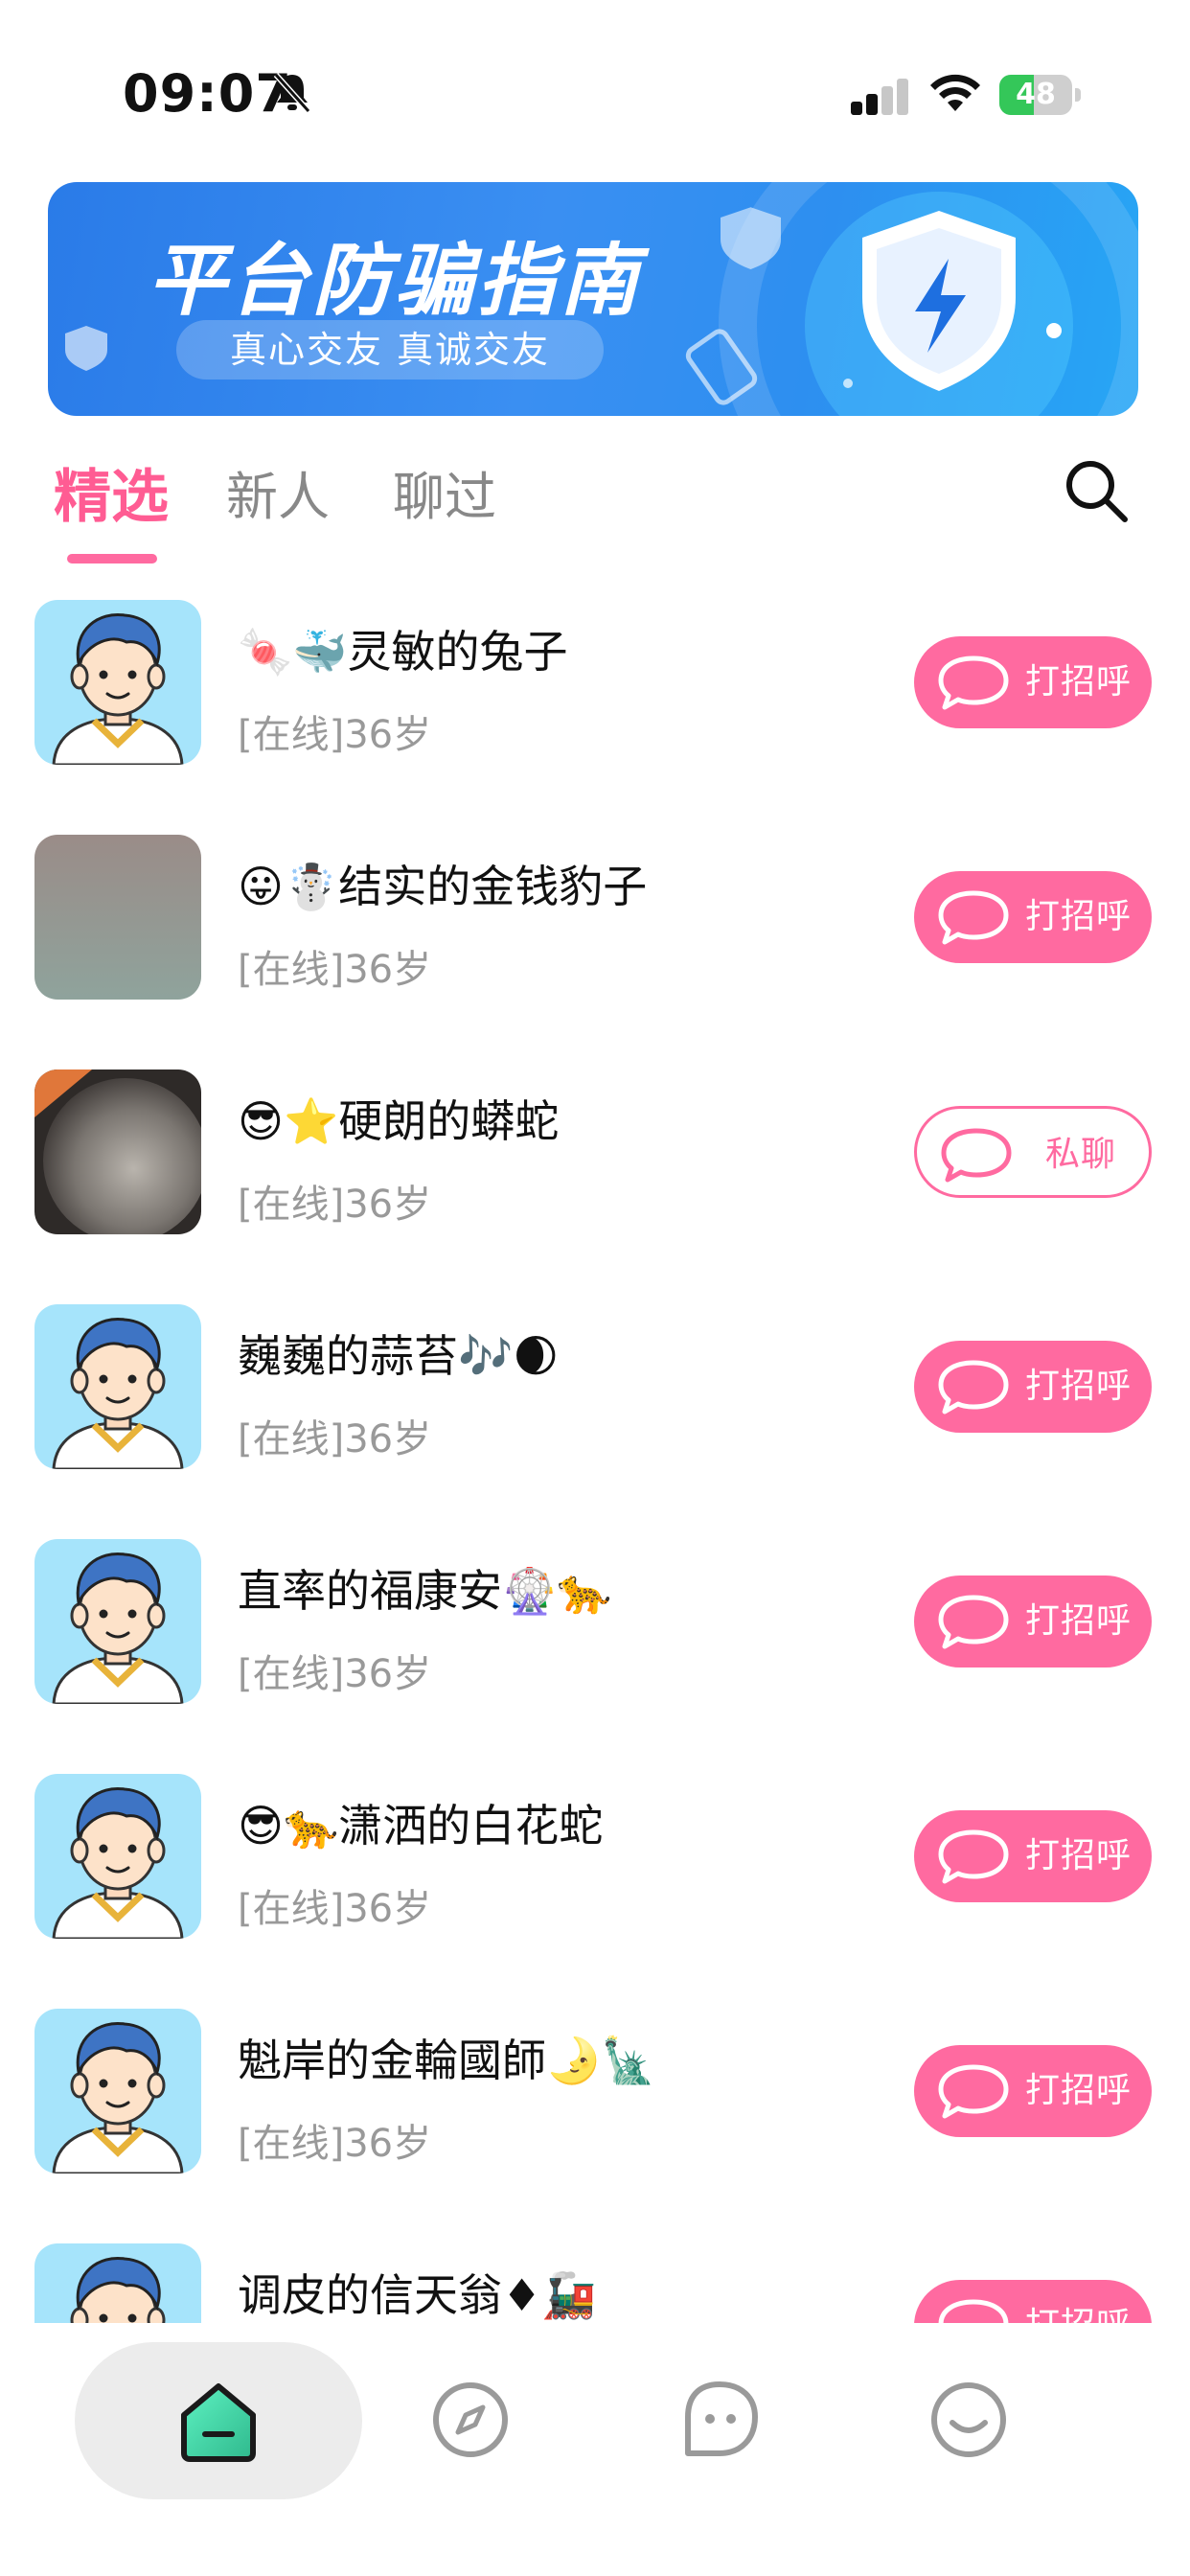 The height and width of the screenshot is (2576, 1190). I want to click on active-tab-indicator, so click(112, 559).